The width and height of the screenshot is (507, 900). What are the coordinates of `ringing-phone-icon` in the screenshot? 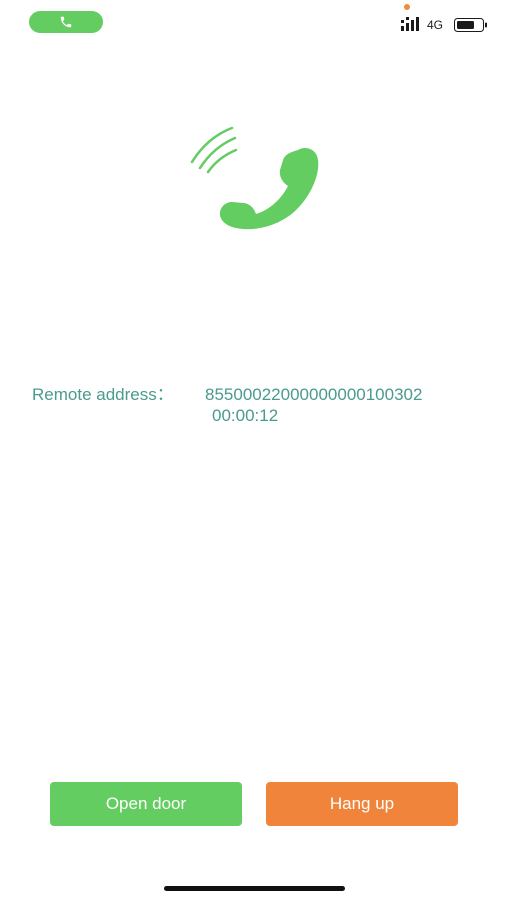 It's located at (254, 178).